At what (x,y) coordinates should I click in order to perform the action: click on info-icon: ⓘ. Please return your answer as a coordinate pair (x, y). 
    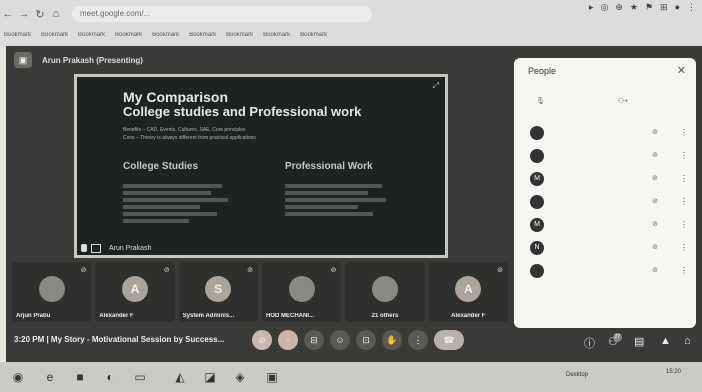
    Looking at the image, I should click on (589, 343).